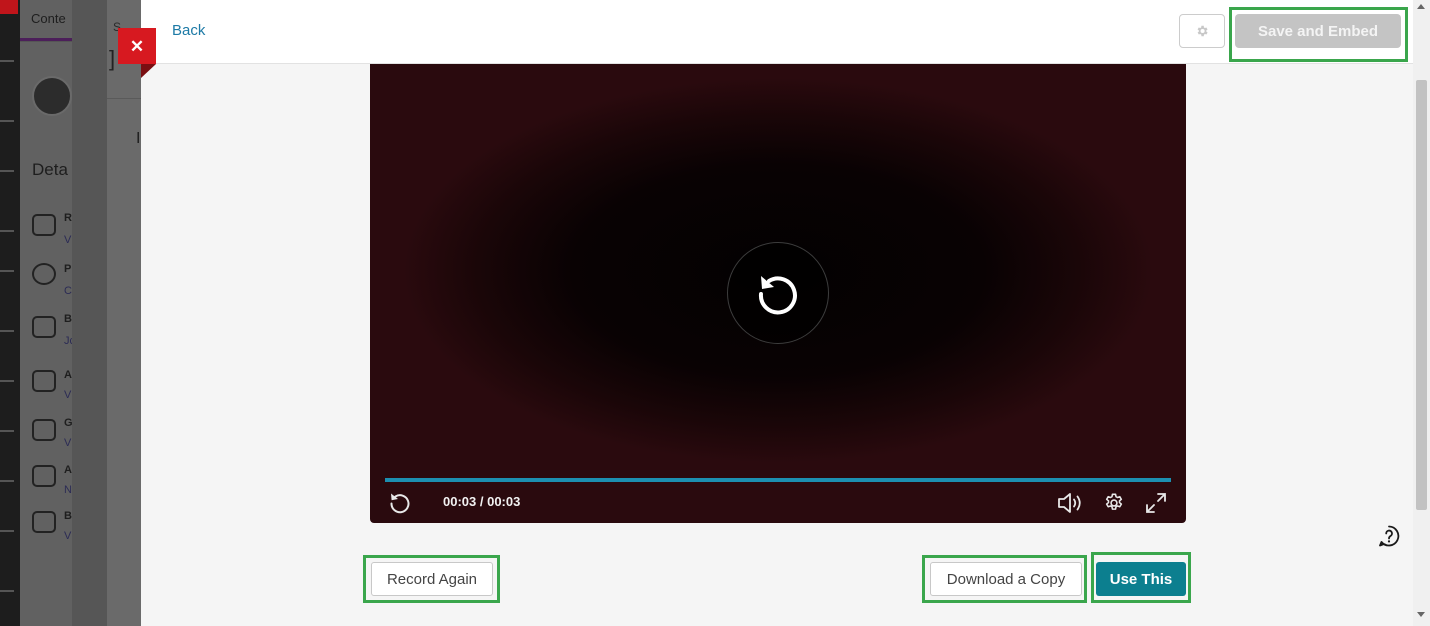 The image size is (1430, 626). What do you see at coordinates (148, 71) in the screenshot?
I see `ribbon-fold` at bounding box center [148, 71].